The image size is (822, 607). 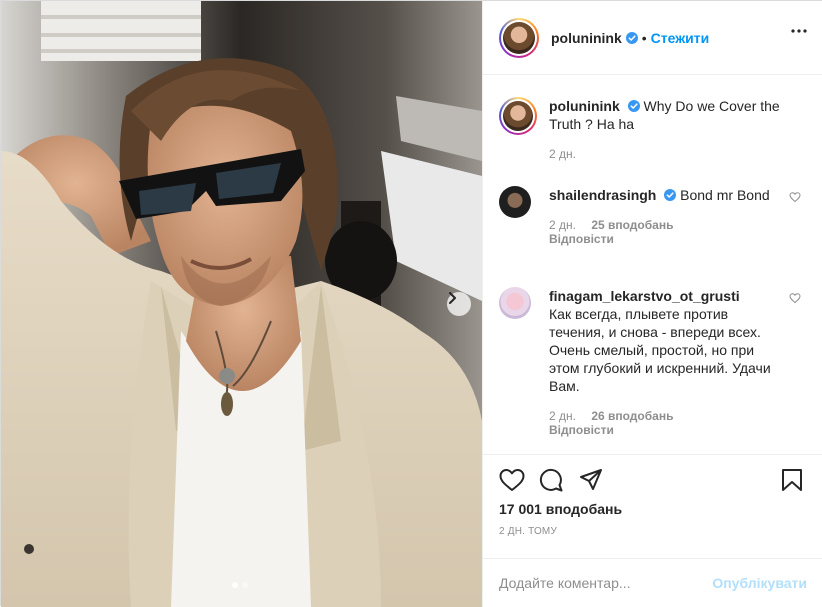 I want to click on bookmark-icon, so click(x=792, y=480).